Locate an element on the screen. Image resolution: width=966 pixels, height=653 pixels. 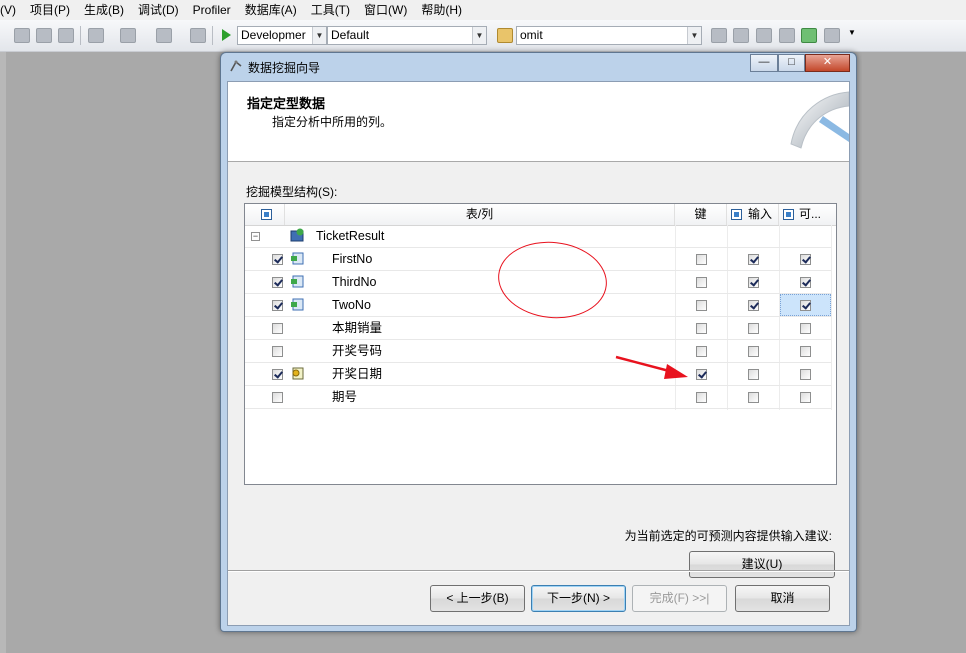
undo-icon is located at coordinates (96, 35).